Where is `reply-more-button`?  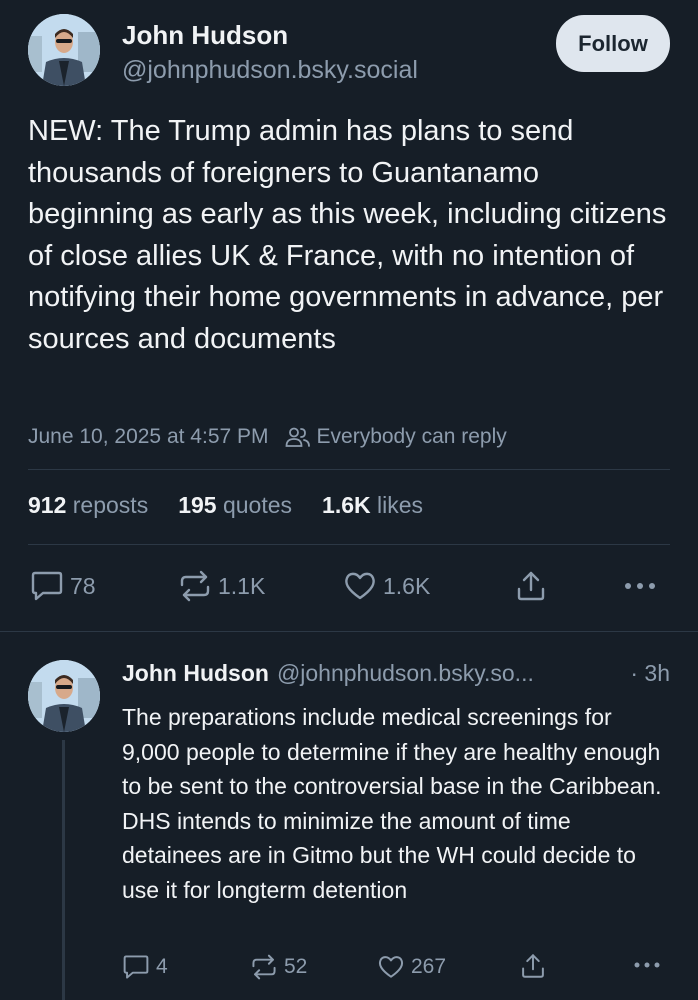
reply-more-button is located at coordinates (647, 965).